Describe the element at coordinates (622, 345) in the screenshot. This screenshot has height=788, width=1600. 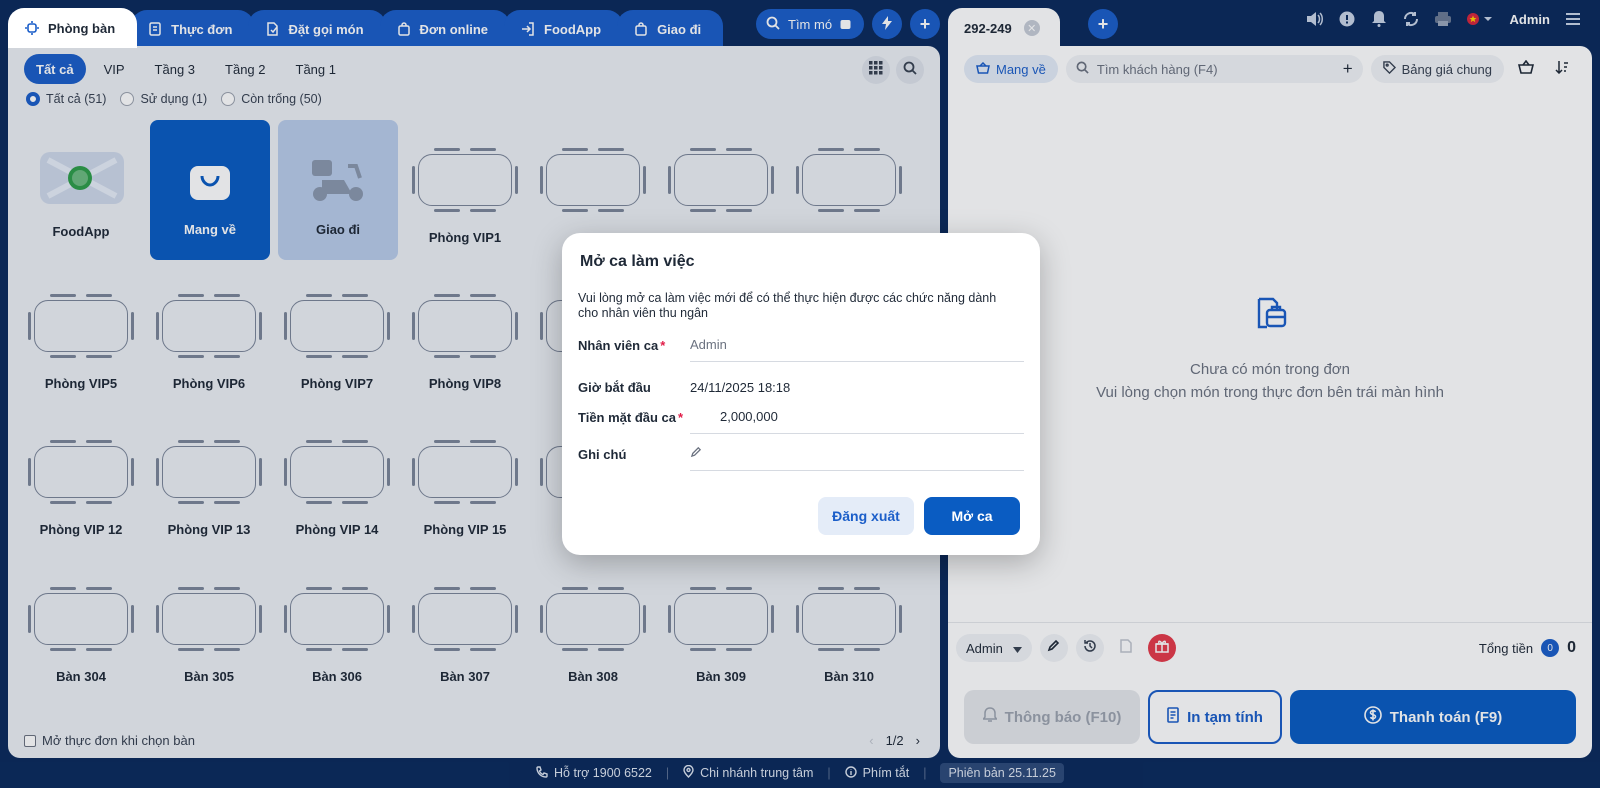
I see `staff-field-label: Nhân viên ca *` at that location.